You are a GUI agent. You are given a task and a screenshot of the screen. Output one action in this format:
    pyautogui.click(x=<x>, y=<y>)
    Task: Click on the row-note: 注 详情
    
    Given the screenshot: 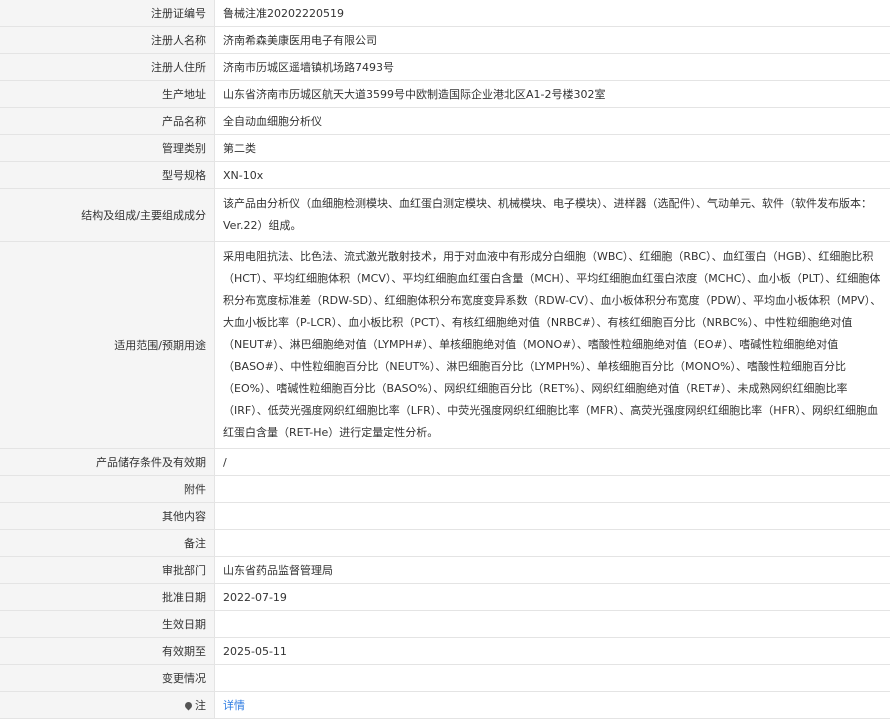 What is the action you would take?
    pyautogui.click(x=445, y=705)
    